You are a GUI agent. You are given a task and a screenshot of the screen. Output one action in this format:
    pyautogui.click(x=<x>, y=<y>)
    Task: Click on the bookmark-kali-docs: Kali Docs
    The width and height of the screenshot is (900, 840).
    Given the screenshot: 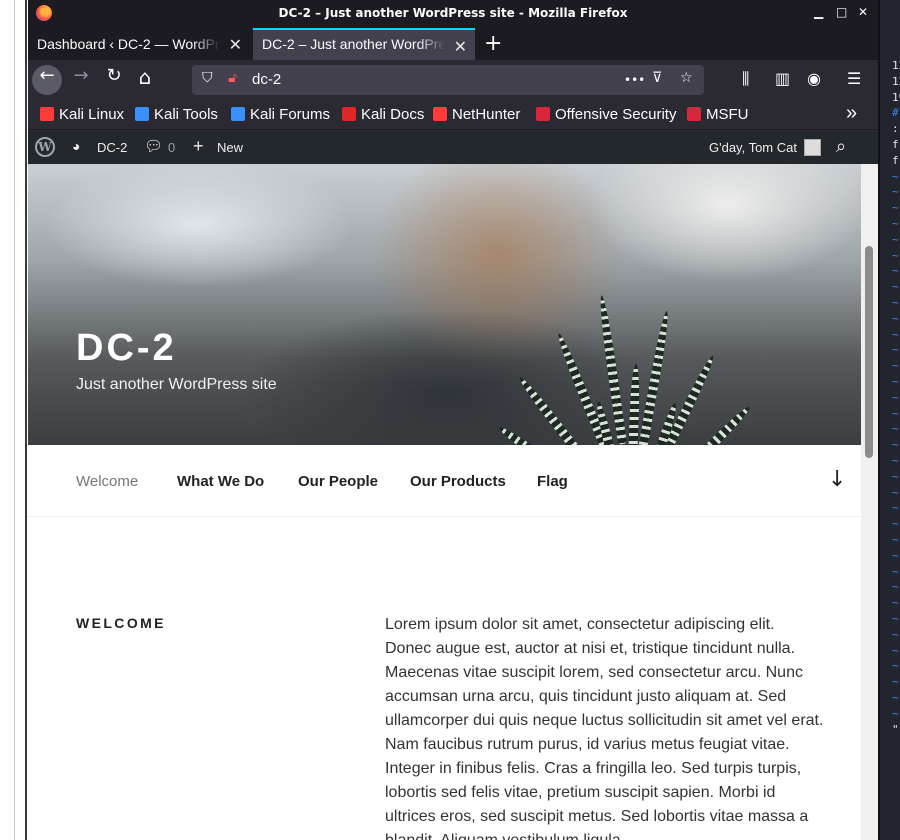 What is the action you would take?
    pyautogui.click(x=383, y=114)
    